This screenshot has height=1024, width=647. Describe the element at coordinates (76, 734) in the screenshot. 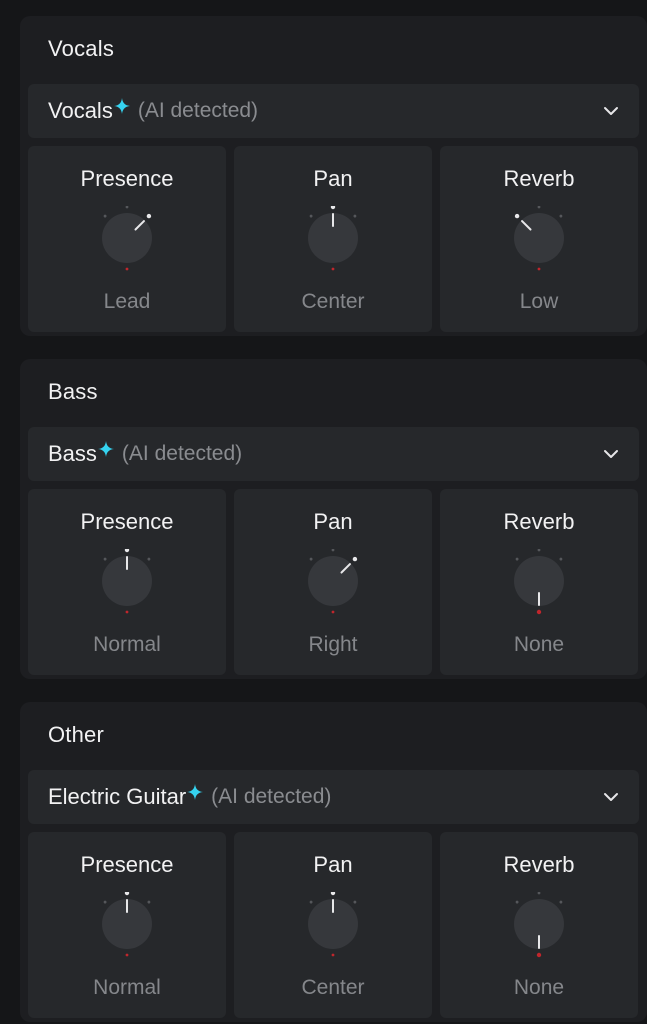

I see `section-title: Other` at that location.